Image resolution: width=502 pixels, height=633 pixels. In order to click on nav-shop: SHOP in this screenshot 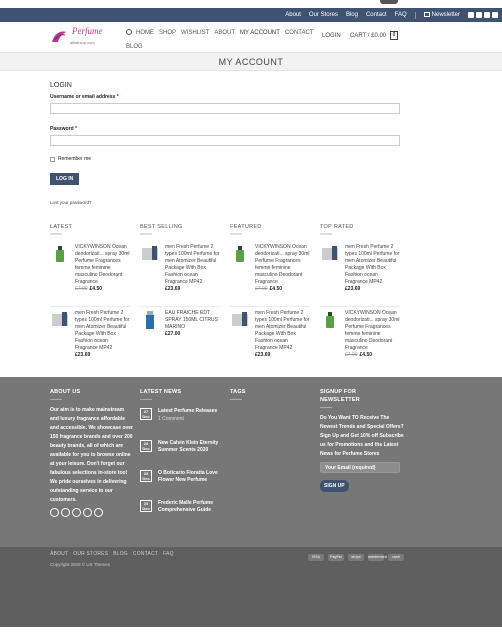, I will do `click(167, 33)`.